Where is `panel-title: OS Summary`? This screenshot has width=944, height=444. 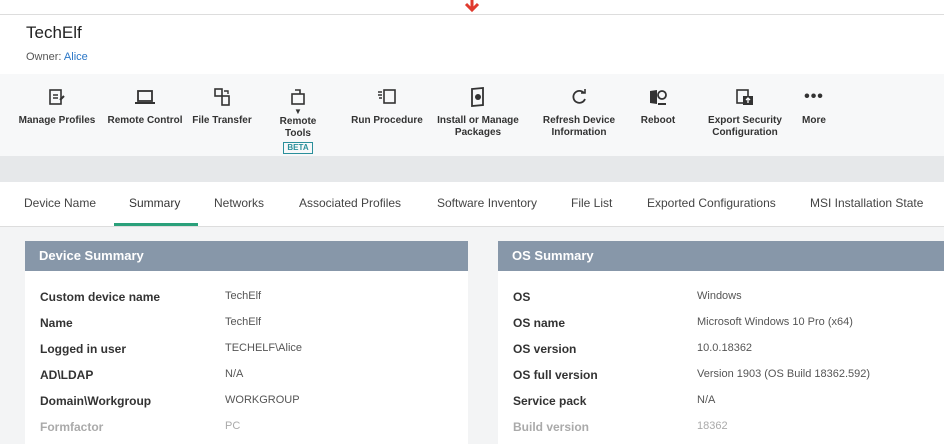
panel-title: OS Summary is located at coordinates (721, 256).